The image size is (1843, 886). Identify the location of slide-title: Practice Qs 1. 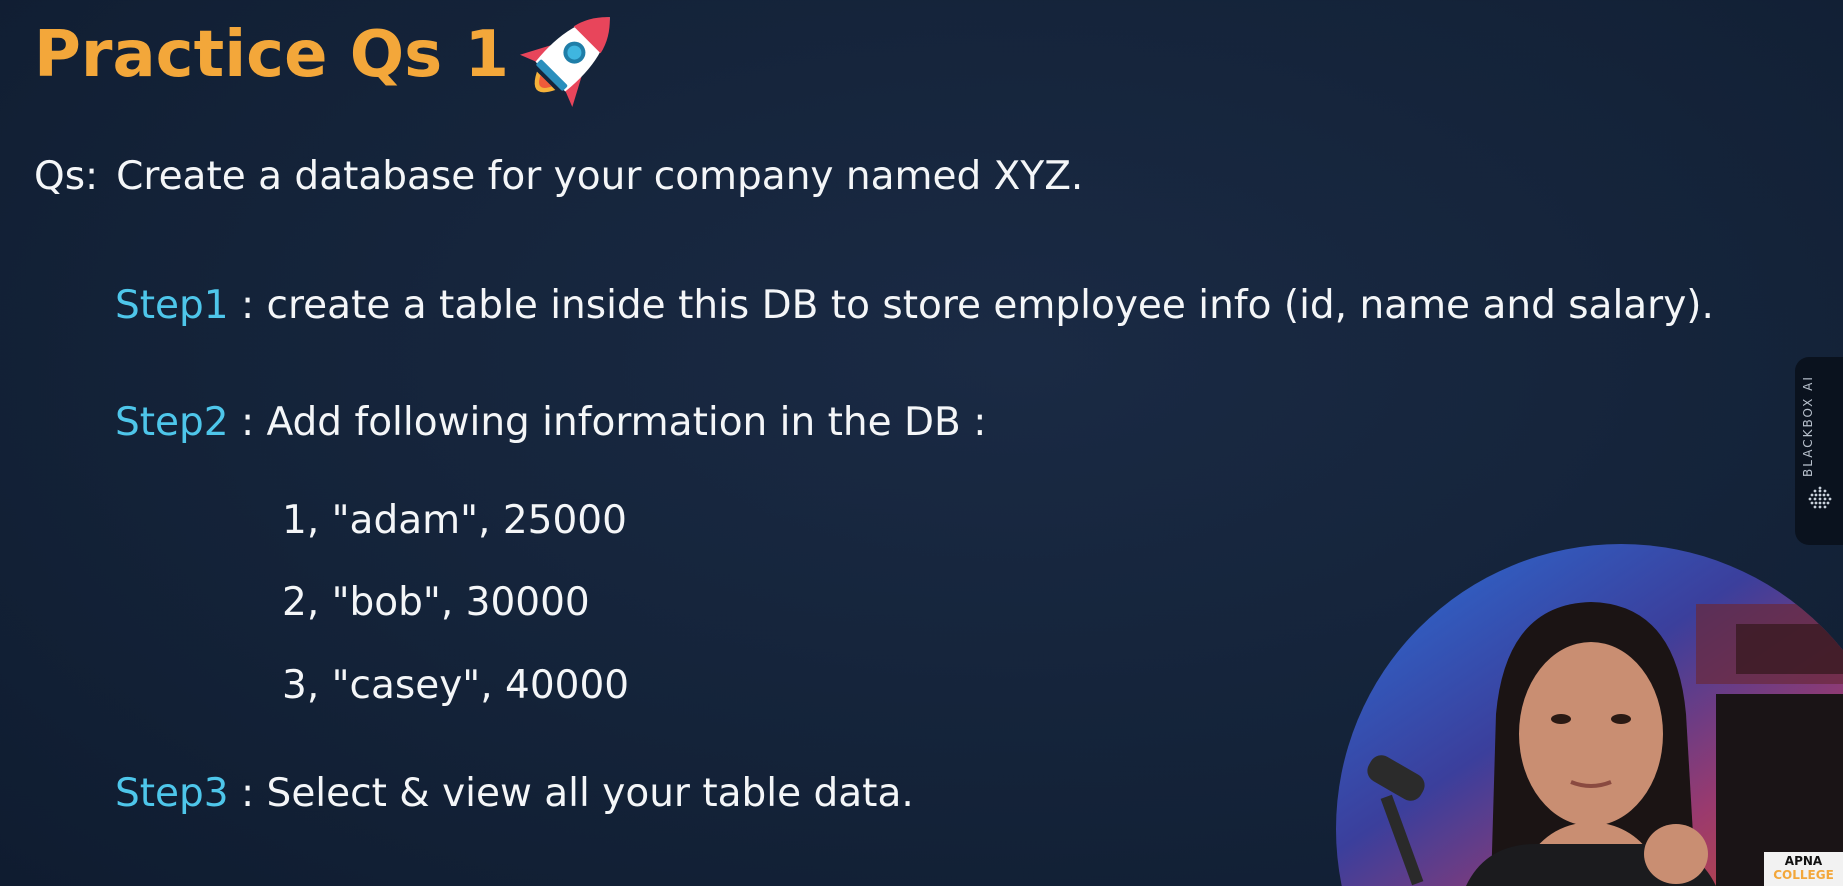
(272, 55).